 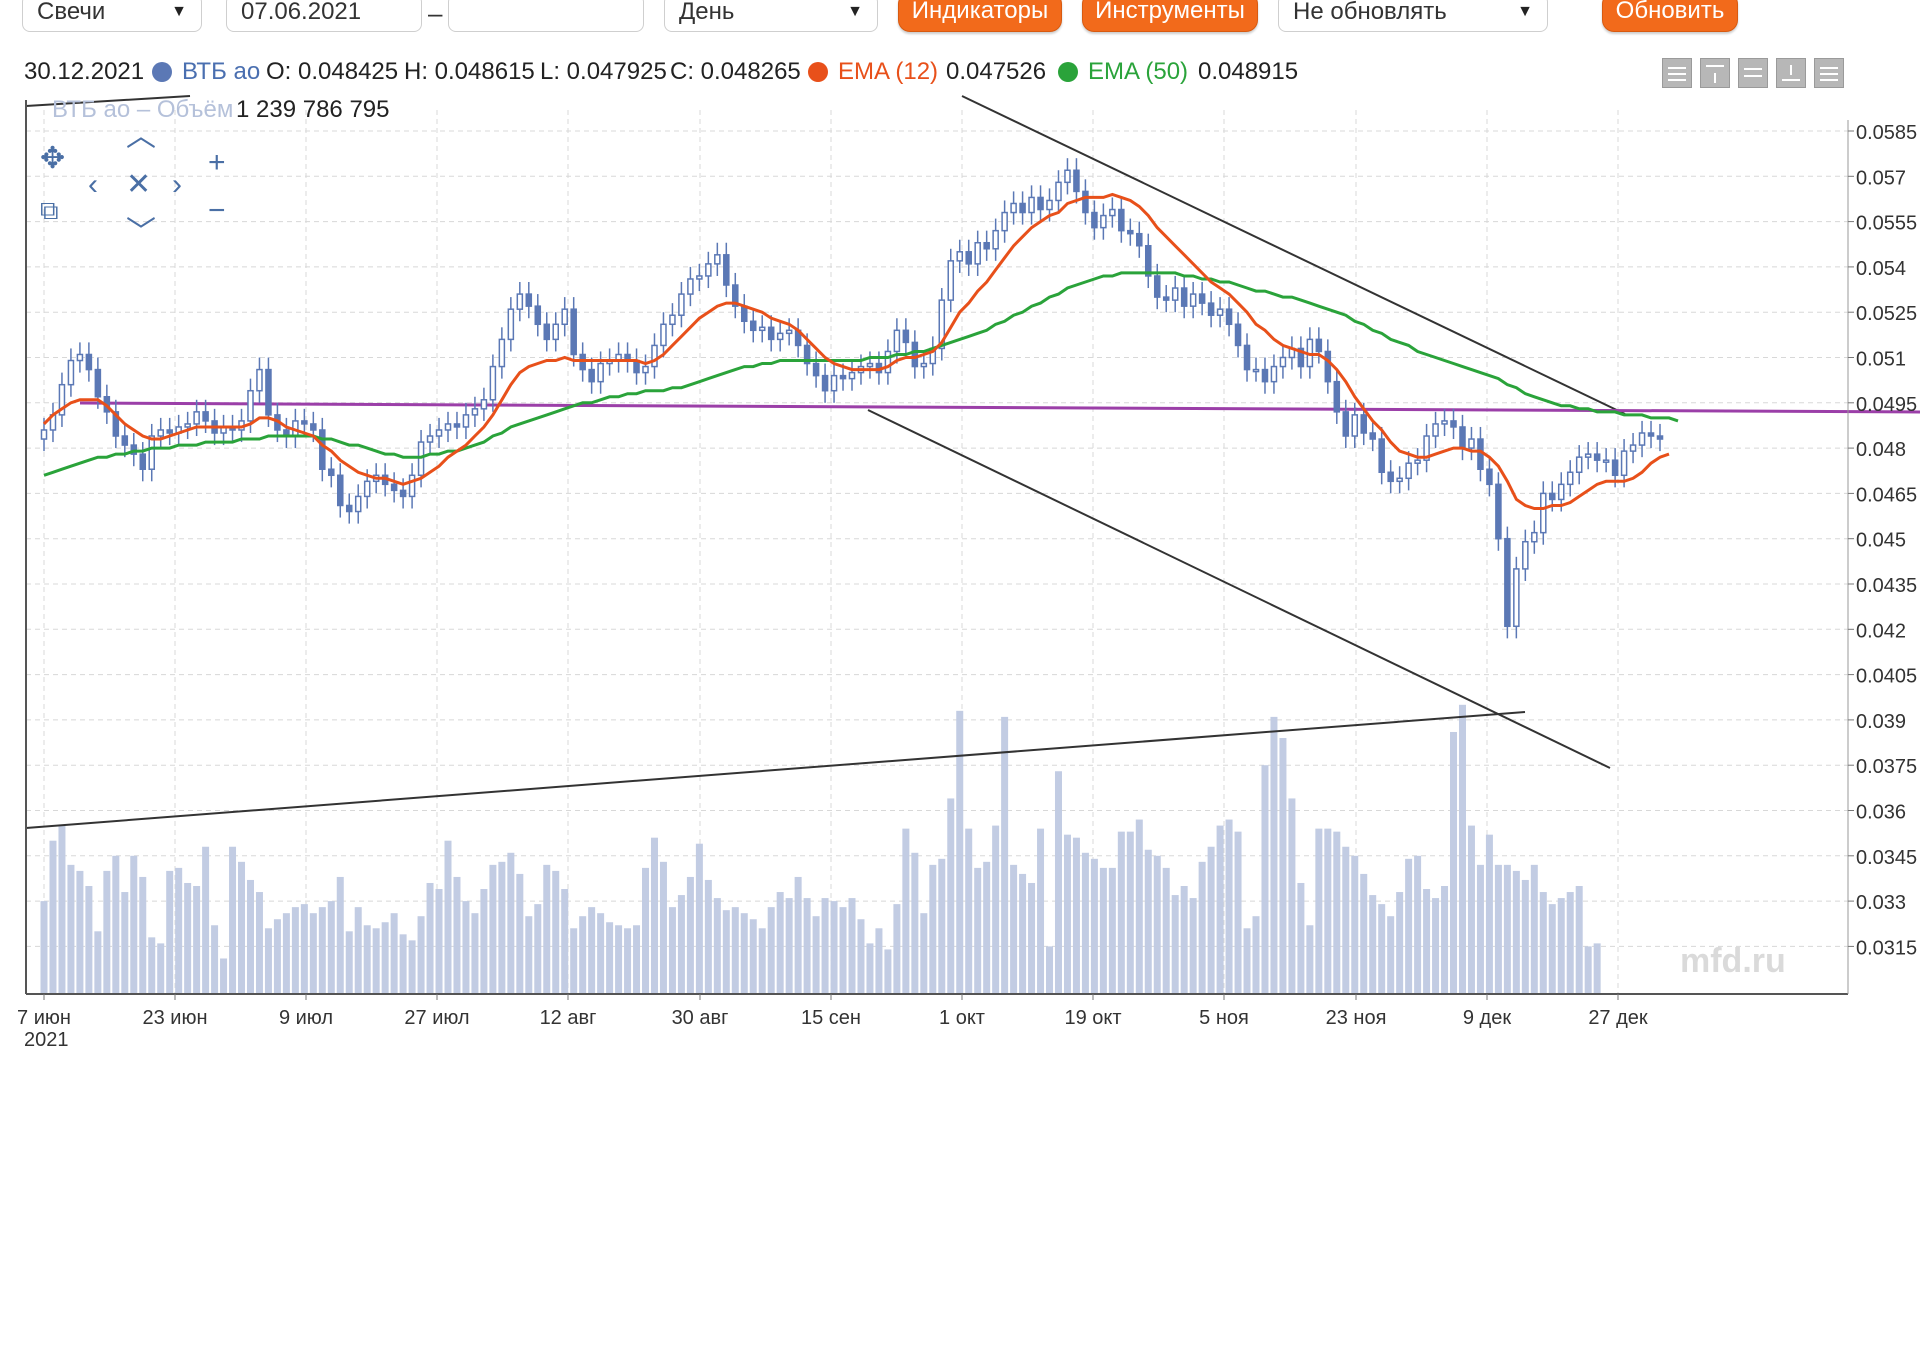 I want to click on y-tick-label: 0.051, so click(x=1881, y=360).